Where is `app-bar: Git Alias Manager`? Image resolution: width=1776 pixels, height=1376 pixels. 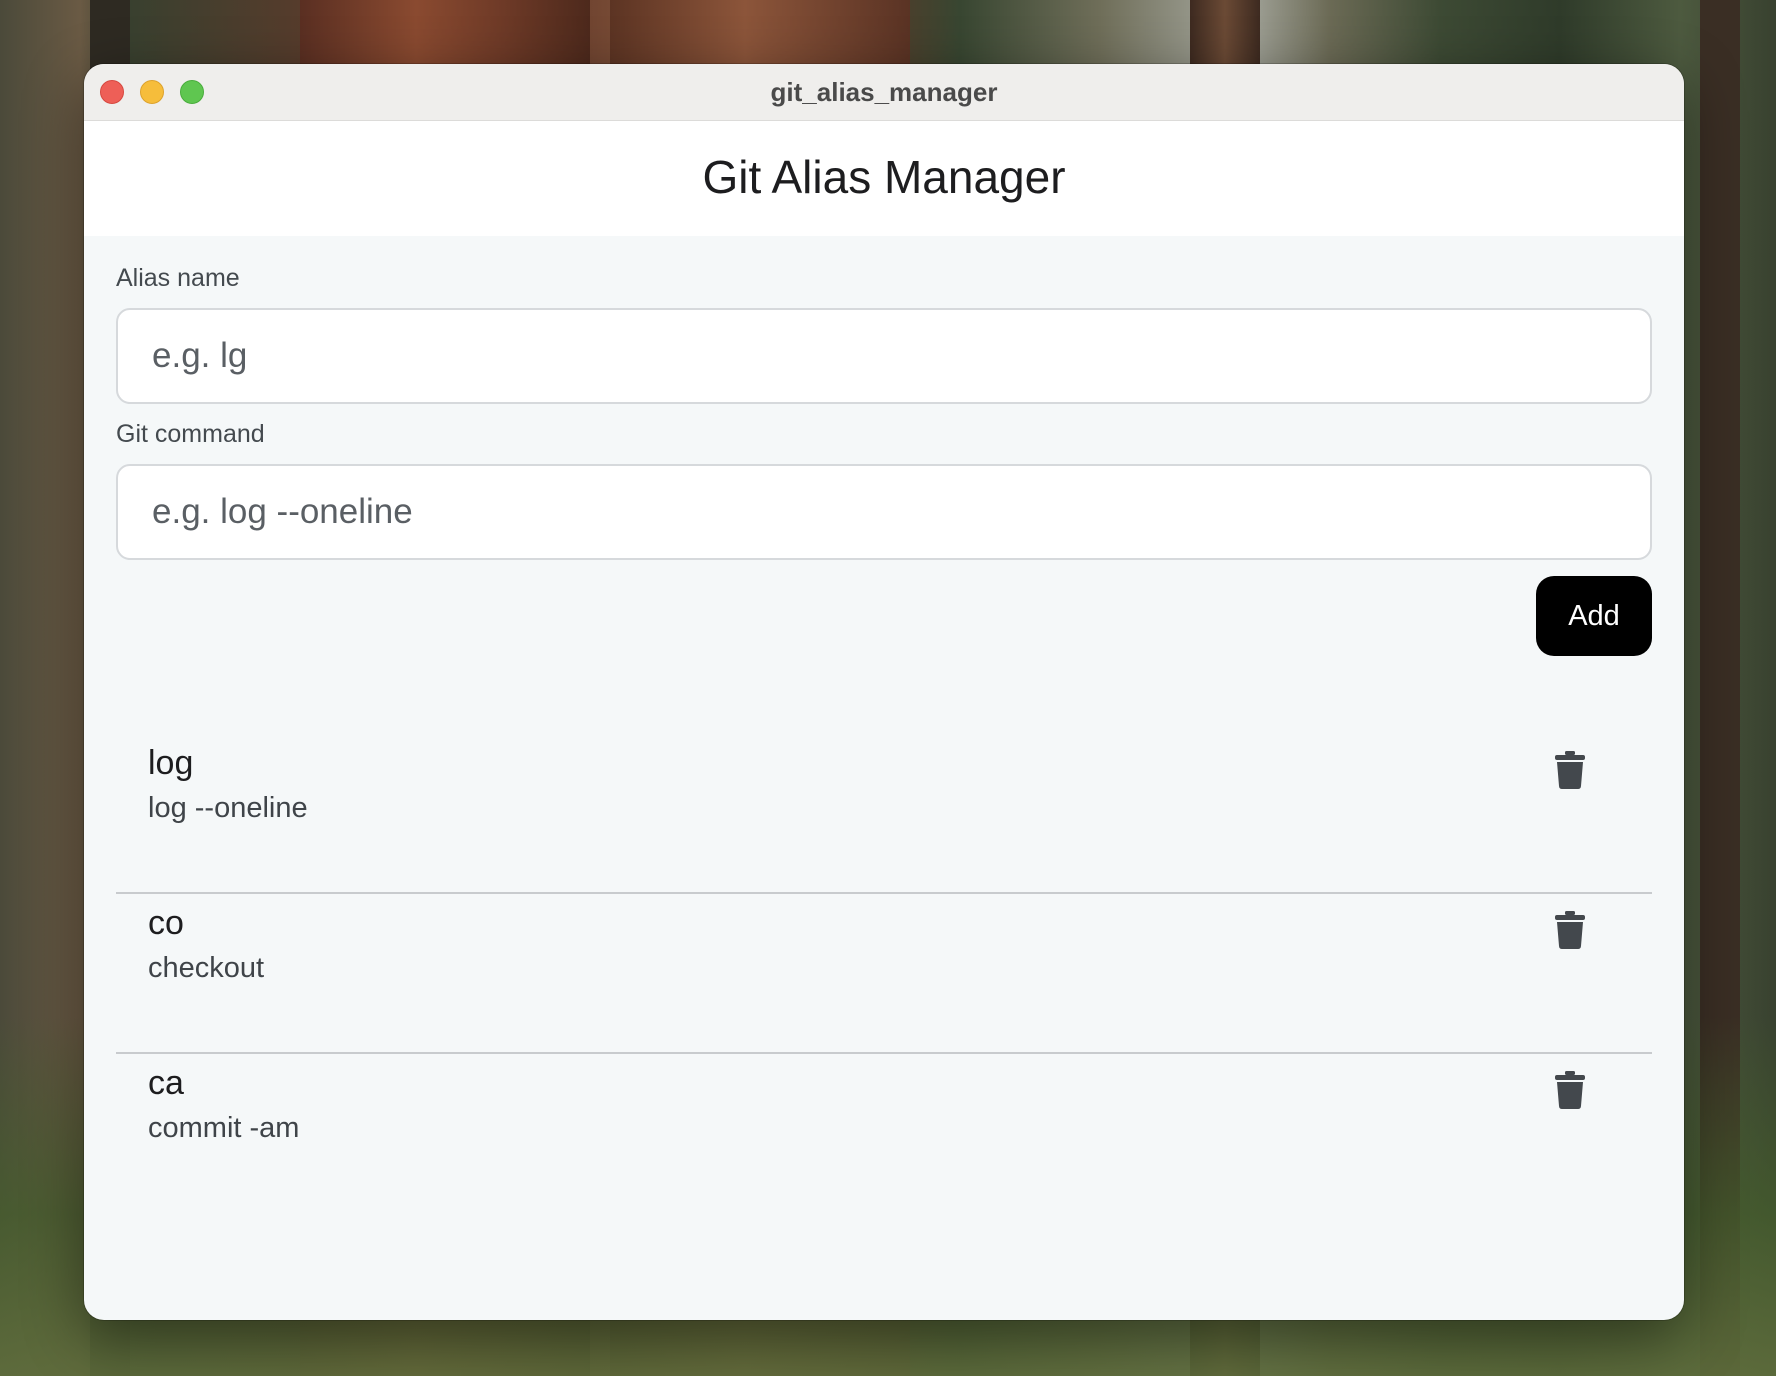
app-bar: Git Alias Manager is located at coordinates (884, 178).